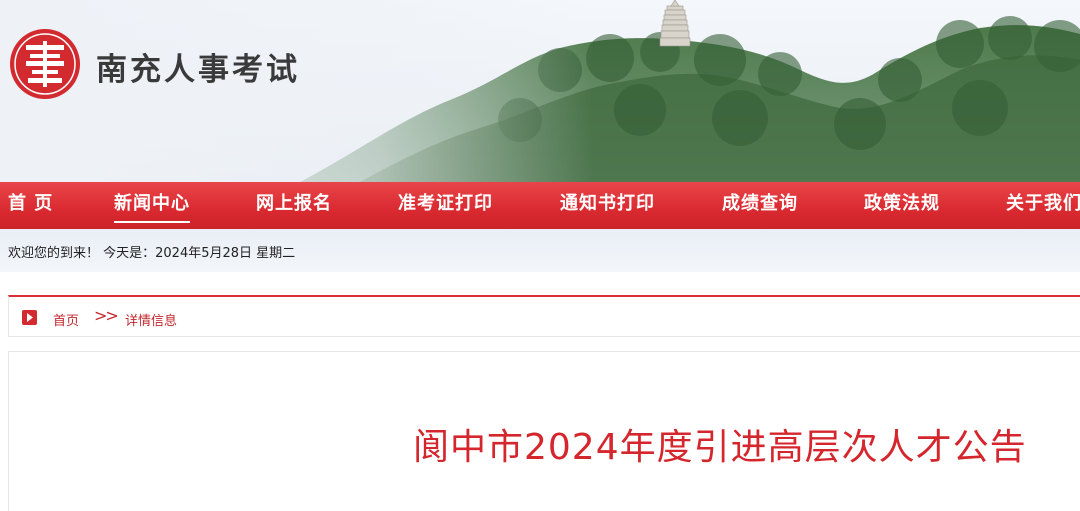 The width and height of the screenshot is (1080, 511). I want to click on site-title: 南充人事考试, so click(198, 70).